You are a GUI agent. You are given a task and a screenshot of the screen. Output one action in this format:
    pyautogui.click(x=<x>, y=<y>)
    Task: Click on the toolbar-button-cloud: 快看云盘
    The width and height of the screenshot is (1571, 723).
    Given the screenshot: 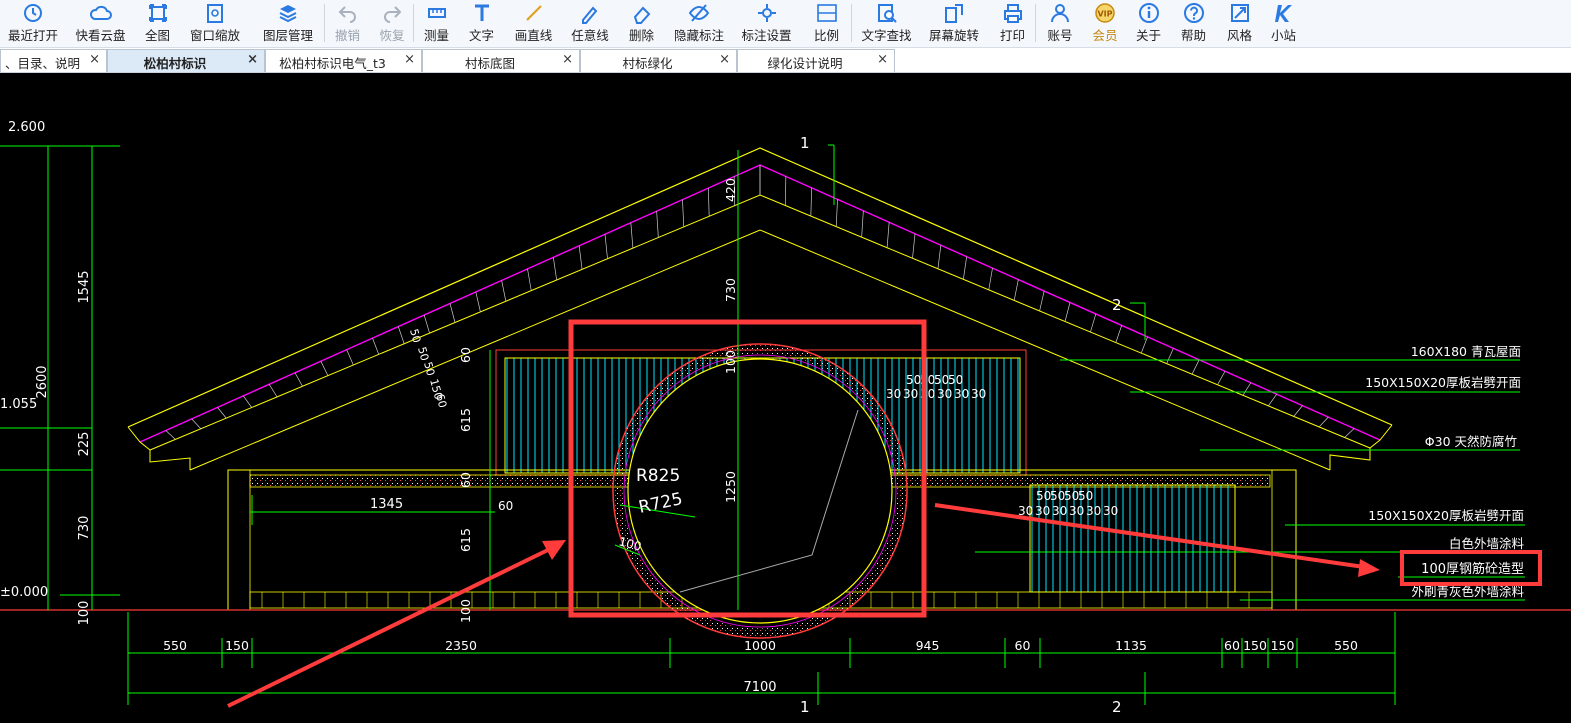 What is the action you would take?
    pyautogui.click(x=100, y=23)
    